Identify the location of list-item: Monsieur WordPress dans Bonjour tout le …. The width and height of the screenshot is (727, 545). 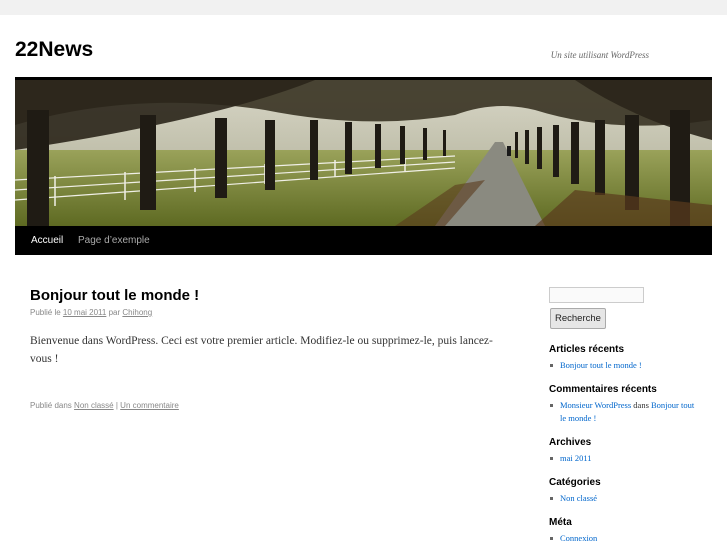
(624, 412).